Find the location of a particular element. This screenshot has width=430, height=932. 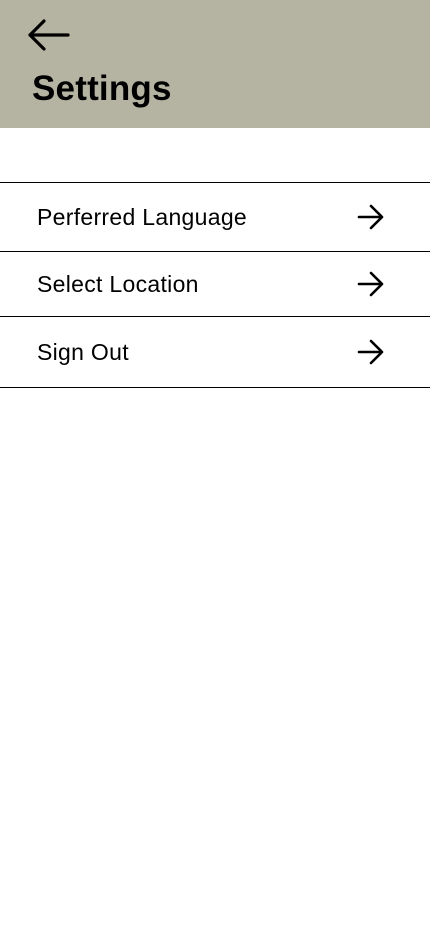

menu-item-label: Sign Out is located at coordinates (83, 351).